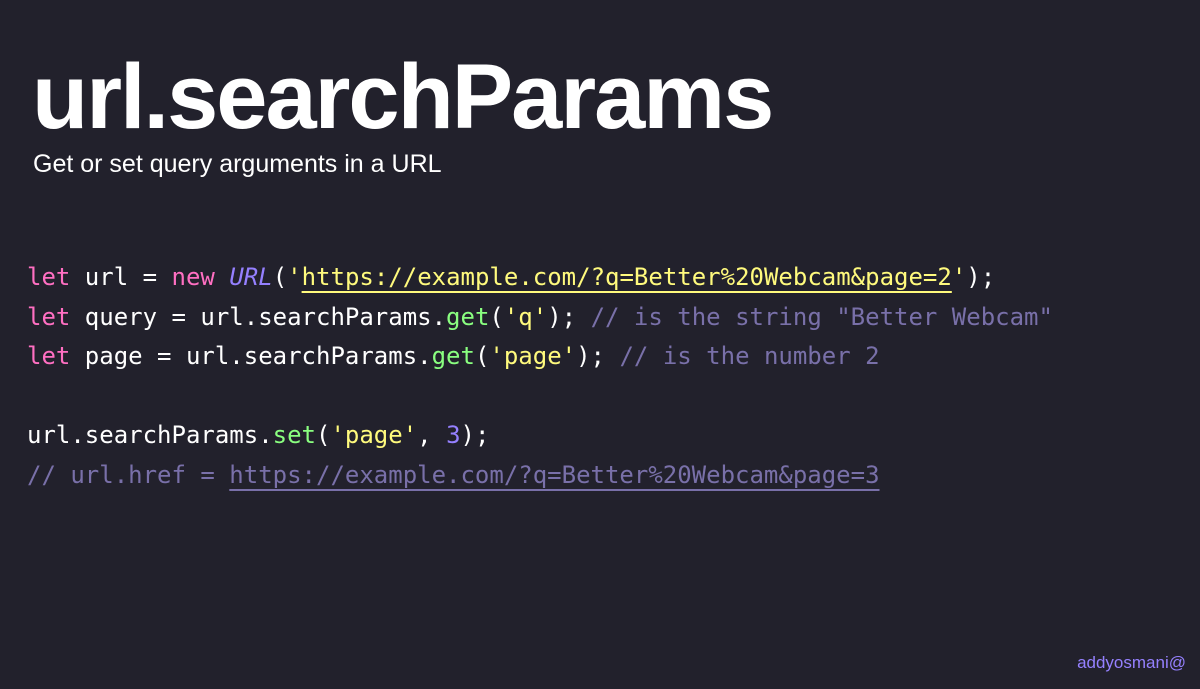  Describe the element at coordinates (1131, 662) in the screenshot. I see `footer-author: addyosmani@` at that location.